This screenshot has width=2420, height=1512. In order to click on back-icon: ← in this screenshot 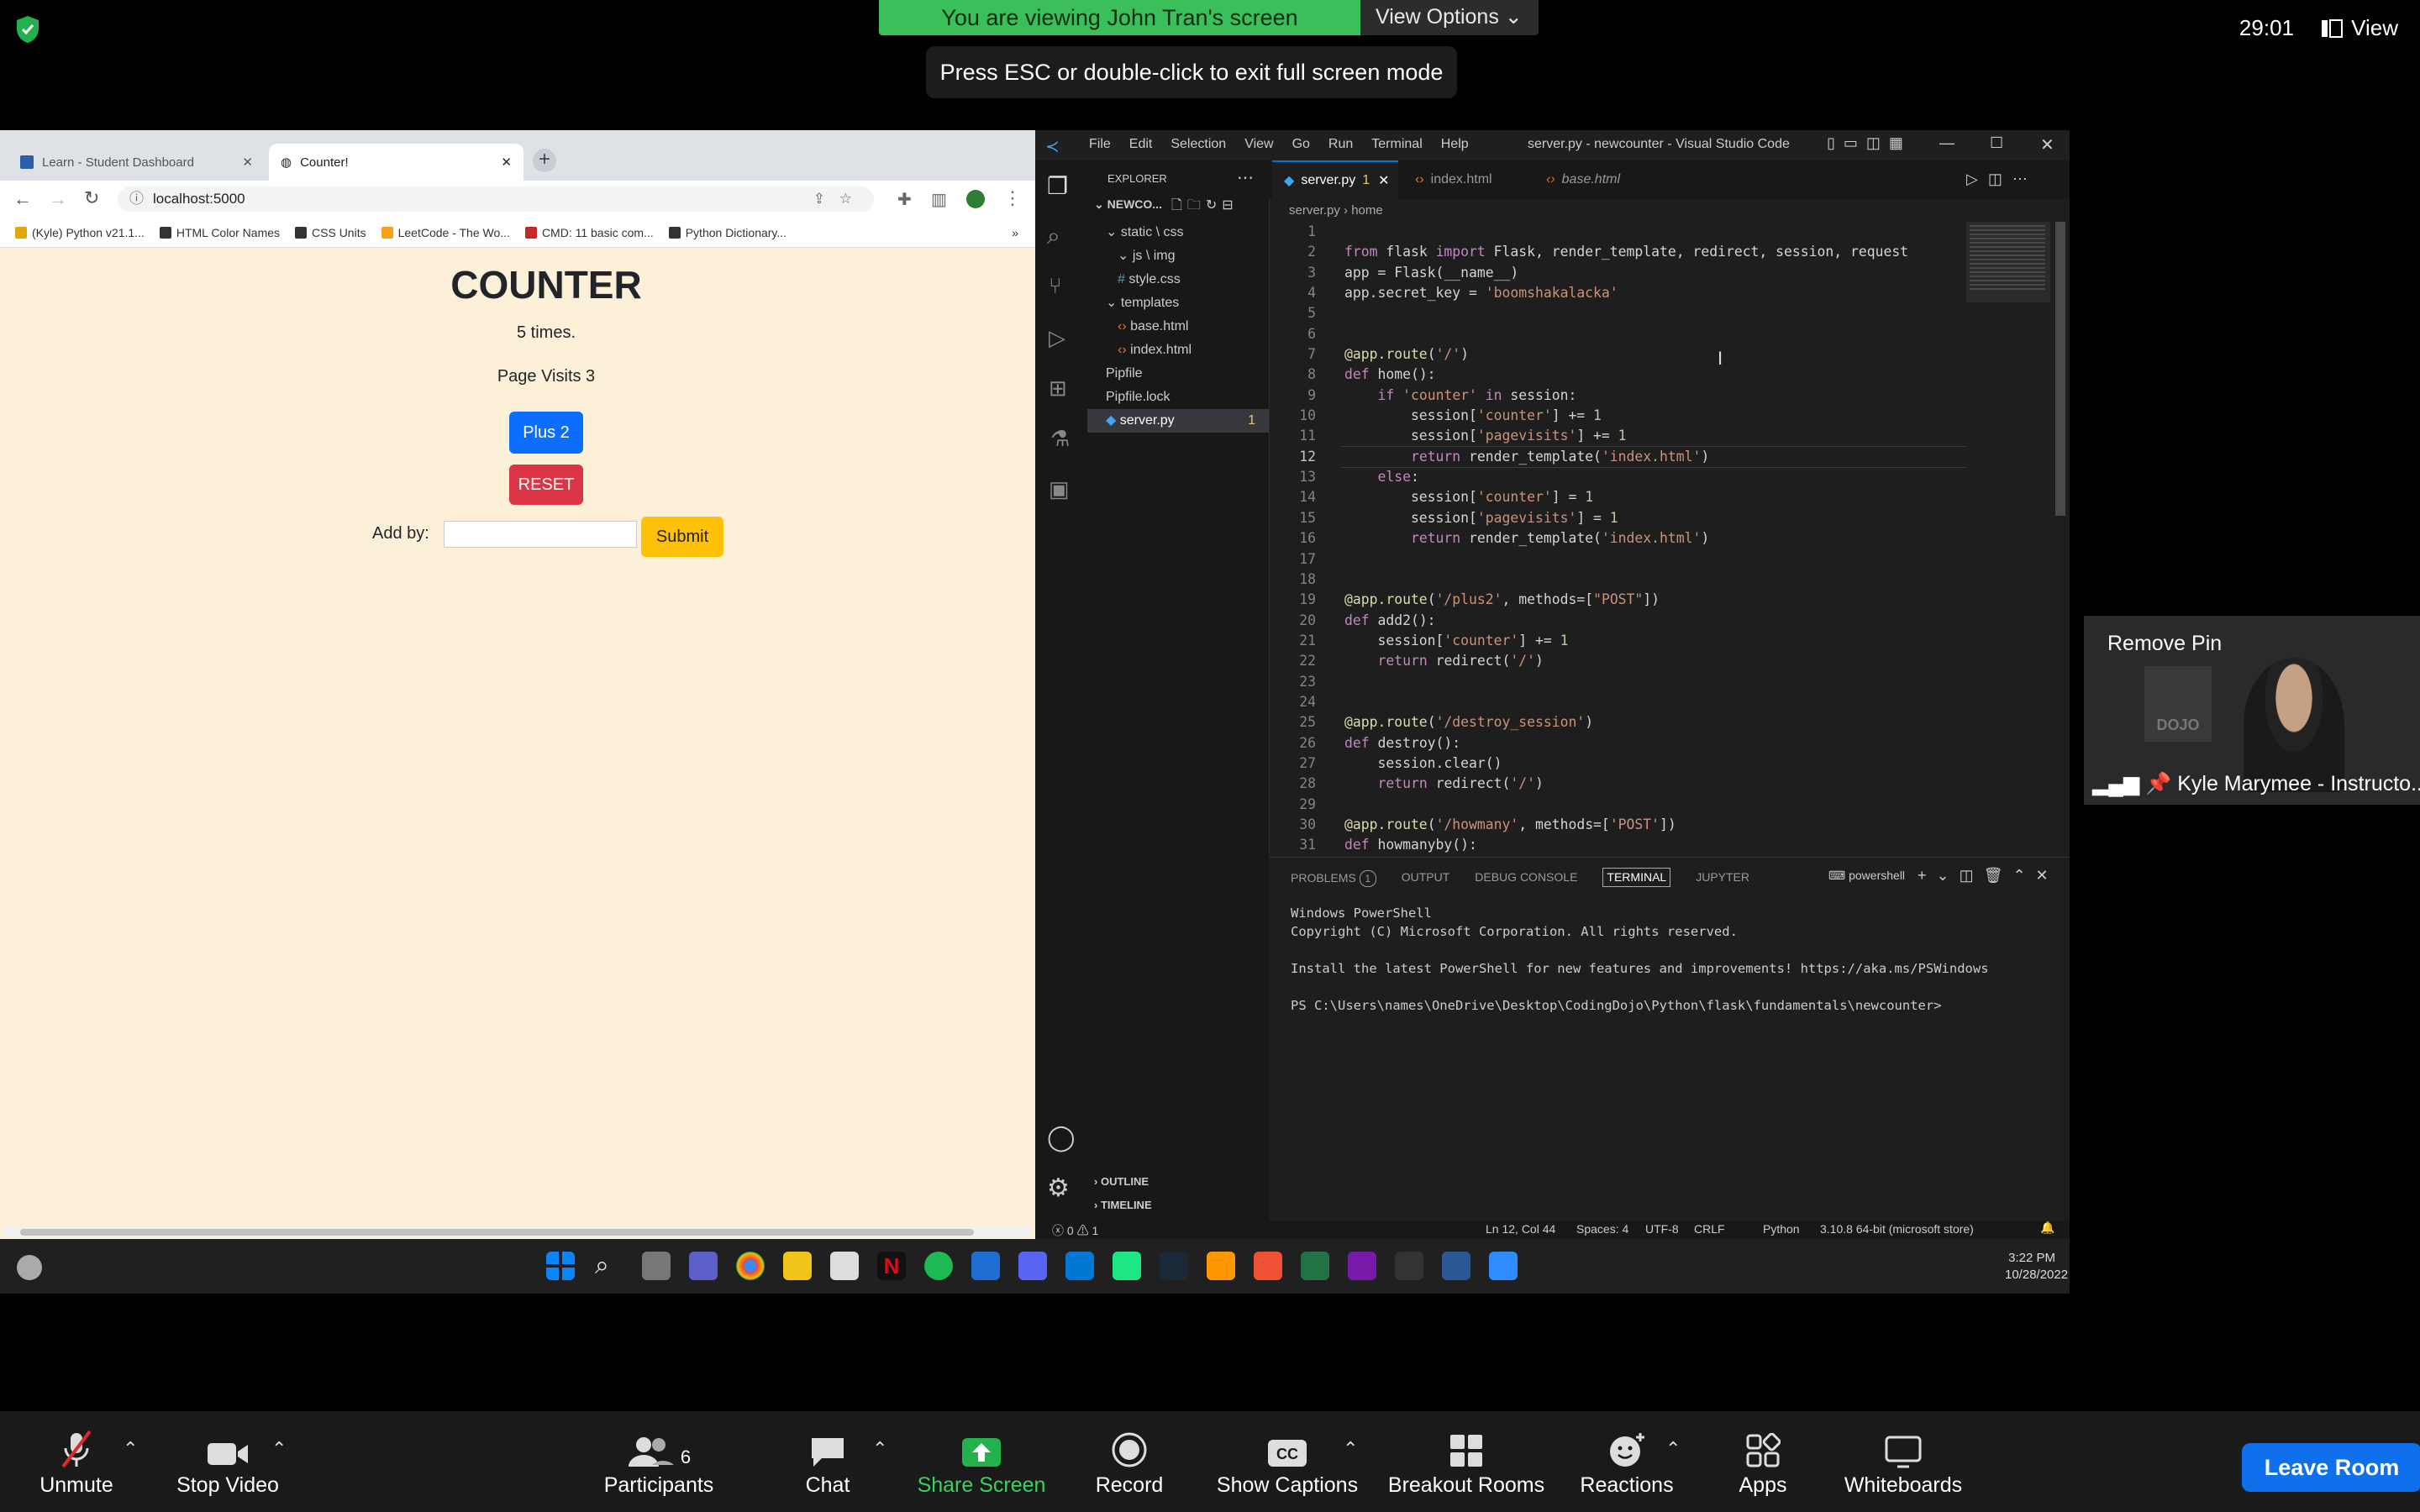, I will do `click(22, 199)`.